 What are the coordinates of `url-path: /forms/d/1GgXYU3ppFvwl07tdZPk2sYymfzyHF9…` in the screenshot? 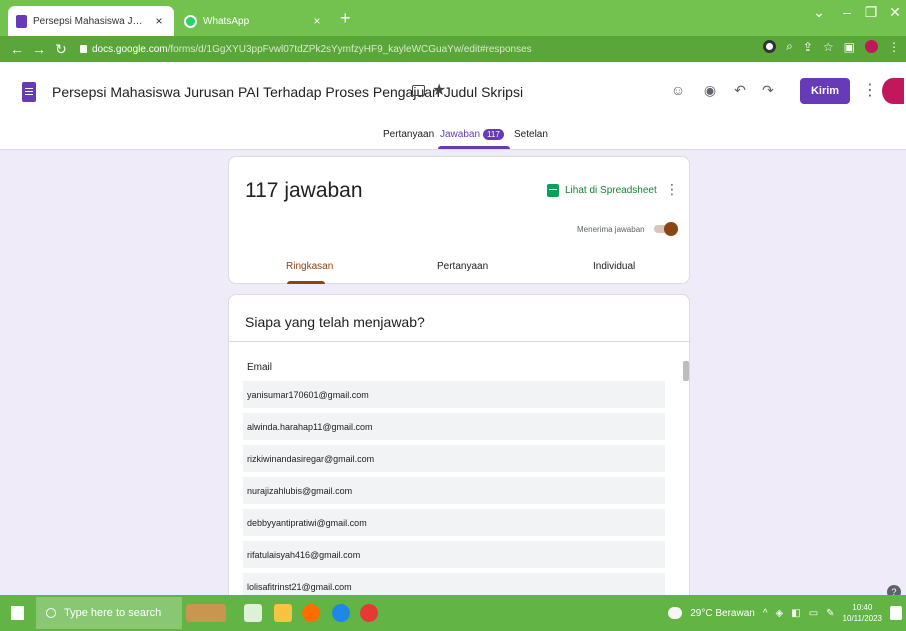 It's located at (349, 49).